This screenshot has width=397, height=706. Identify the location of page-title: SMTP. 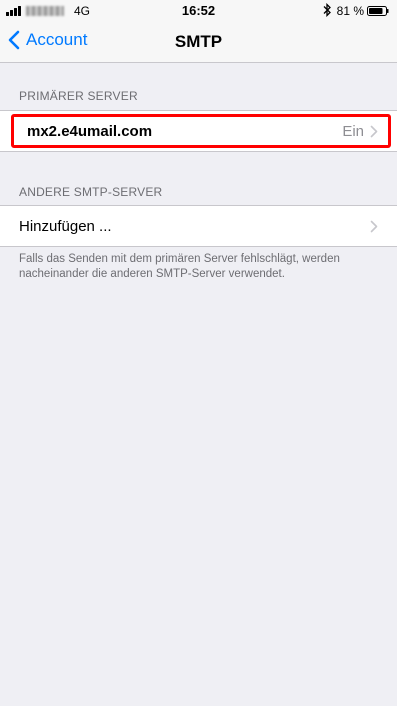
(198, 41).